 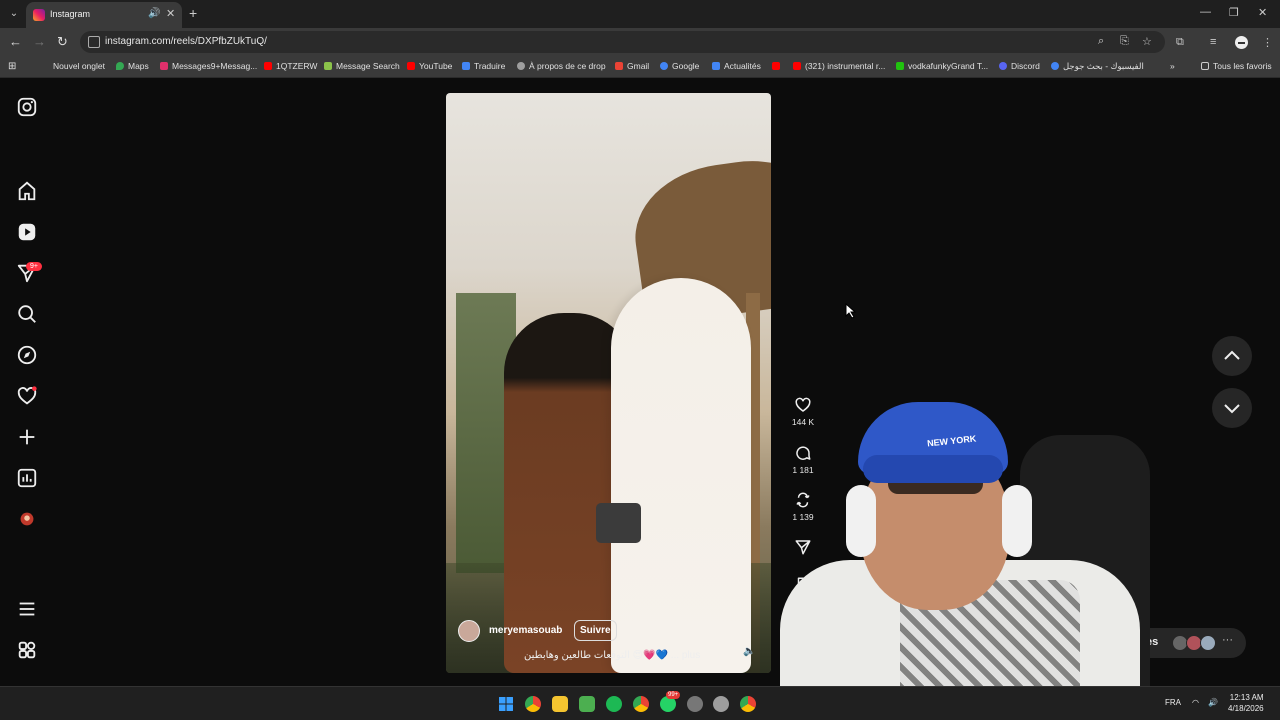 I want to click on next-reel-button, so click(x=1232, y=408).